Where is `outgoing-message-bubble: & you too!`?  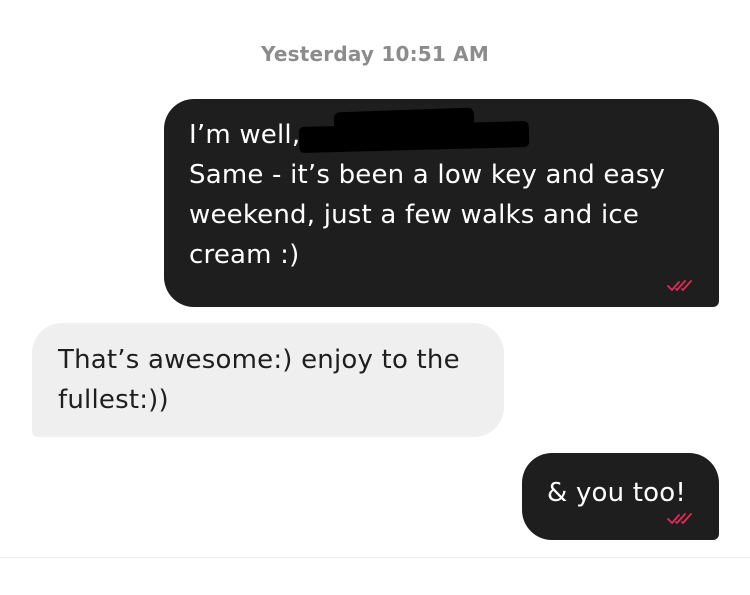
outgoing-message-bubble: & you too! is located at coordinates (620, 496).